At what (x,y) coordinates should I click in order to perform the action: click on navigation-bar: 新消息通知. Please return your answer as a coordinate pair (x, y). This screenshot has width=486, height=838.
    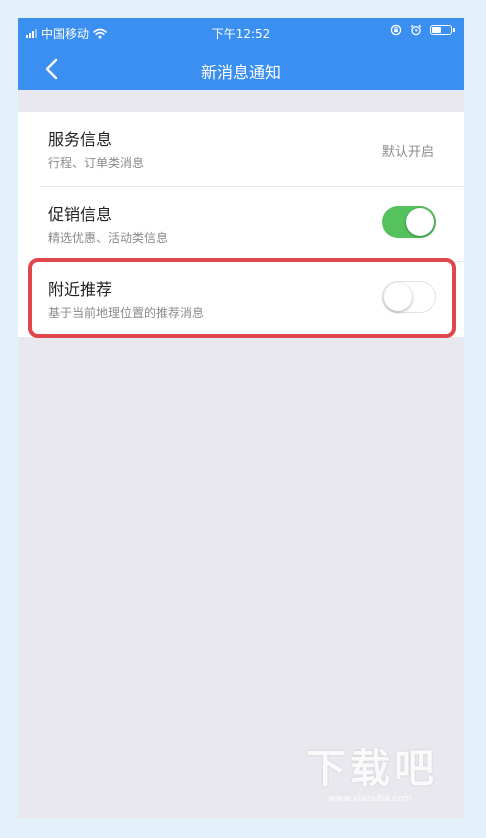
    Looking at the image, I should click on (241, 69).